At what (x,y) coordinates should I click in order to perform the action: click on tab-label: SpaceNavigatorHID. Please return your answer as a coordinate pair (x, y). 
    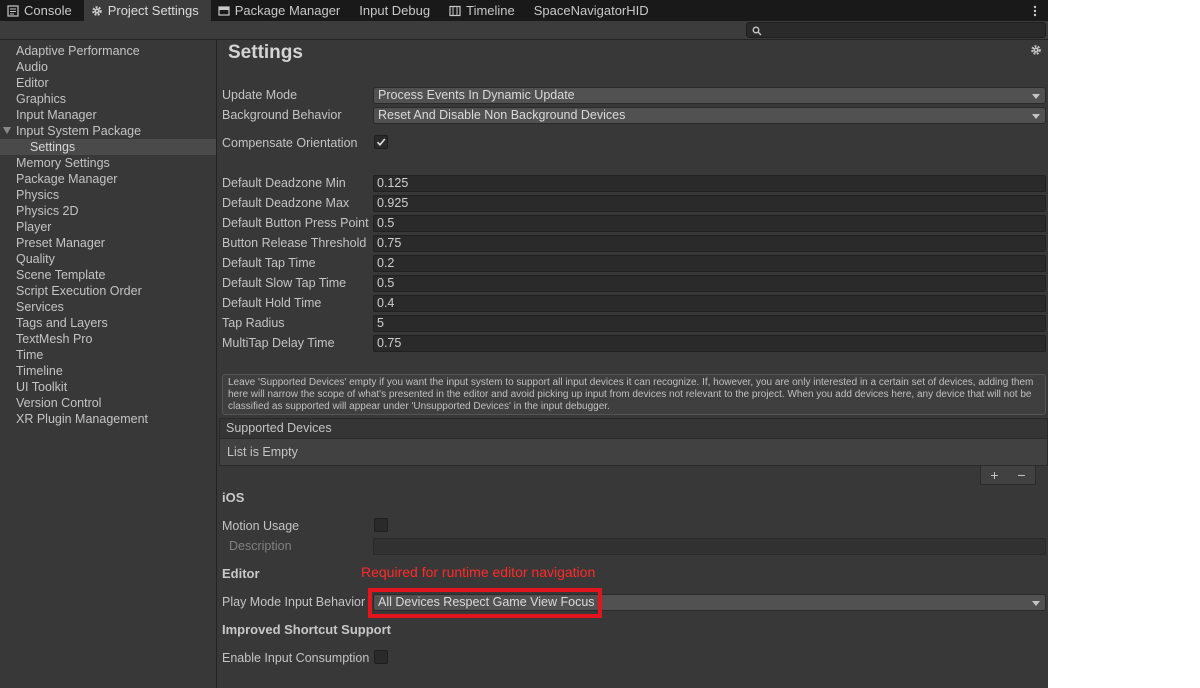
    Looking at the image, I should click on (591, 10).